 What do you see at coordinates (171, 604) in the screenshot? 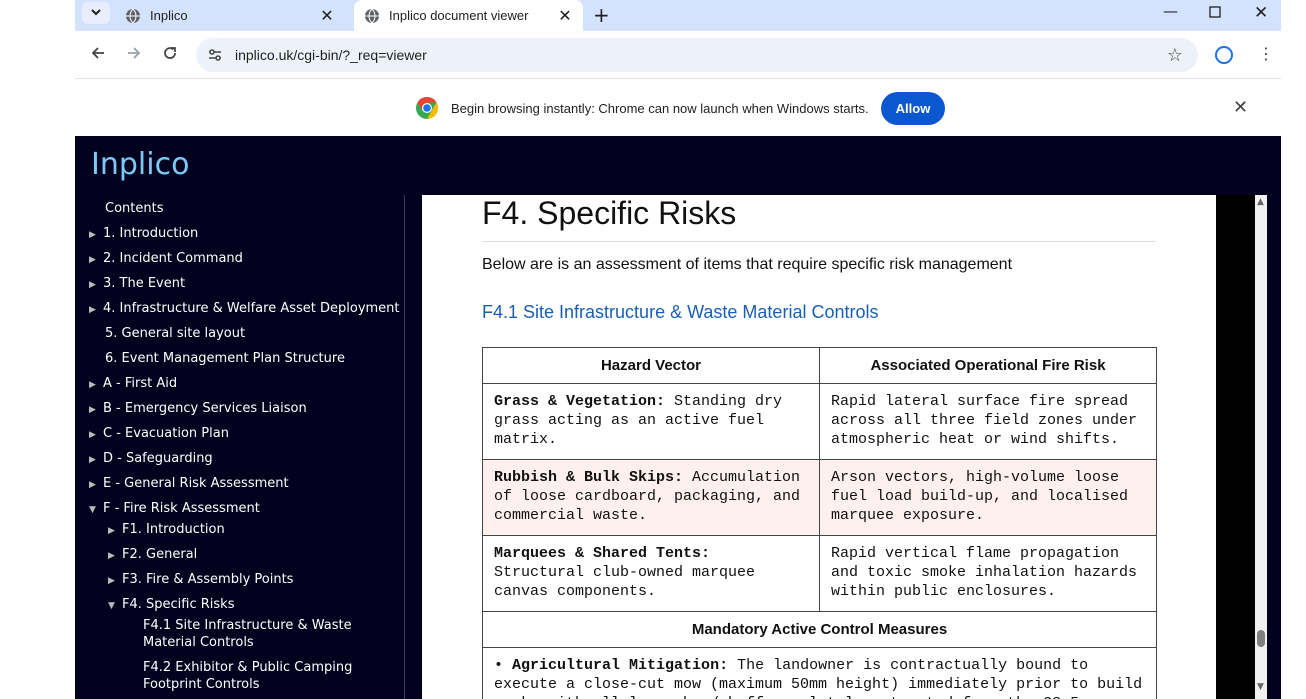
I see `nav-subitem: ▼ F4. Specific Risks` at bounding box center [171, 604].